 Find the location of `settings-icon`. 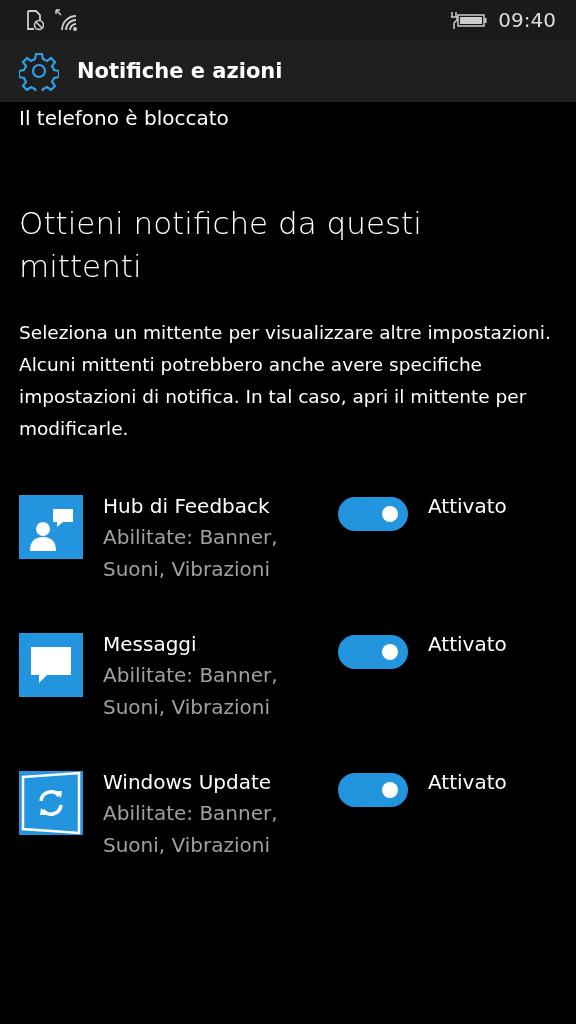

settings-icon is located at coordinates (39, 71).